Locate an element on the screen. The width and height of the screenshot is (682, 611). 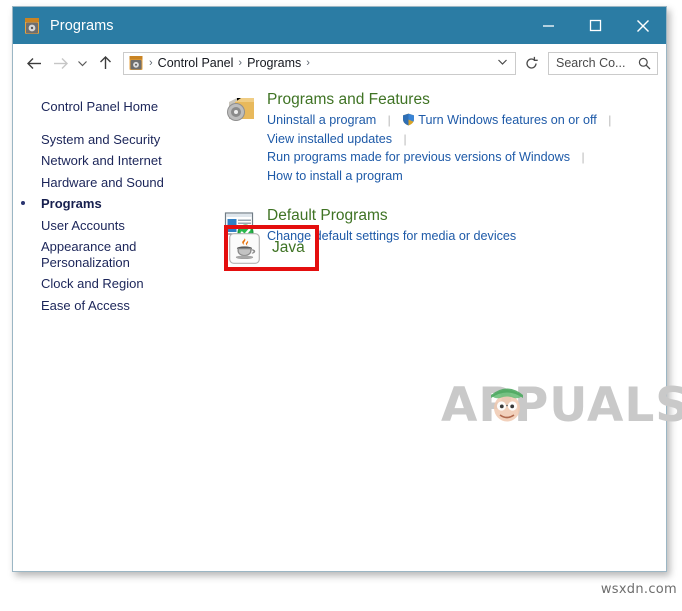
window-controls is located at coordinates (595, 25).